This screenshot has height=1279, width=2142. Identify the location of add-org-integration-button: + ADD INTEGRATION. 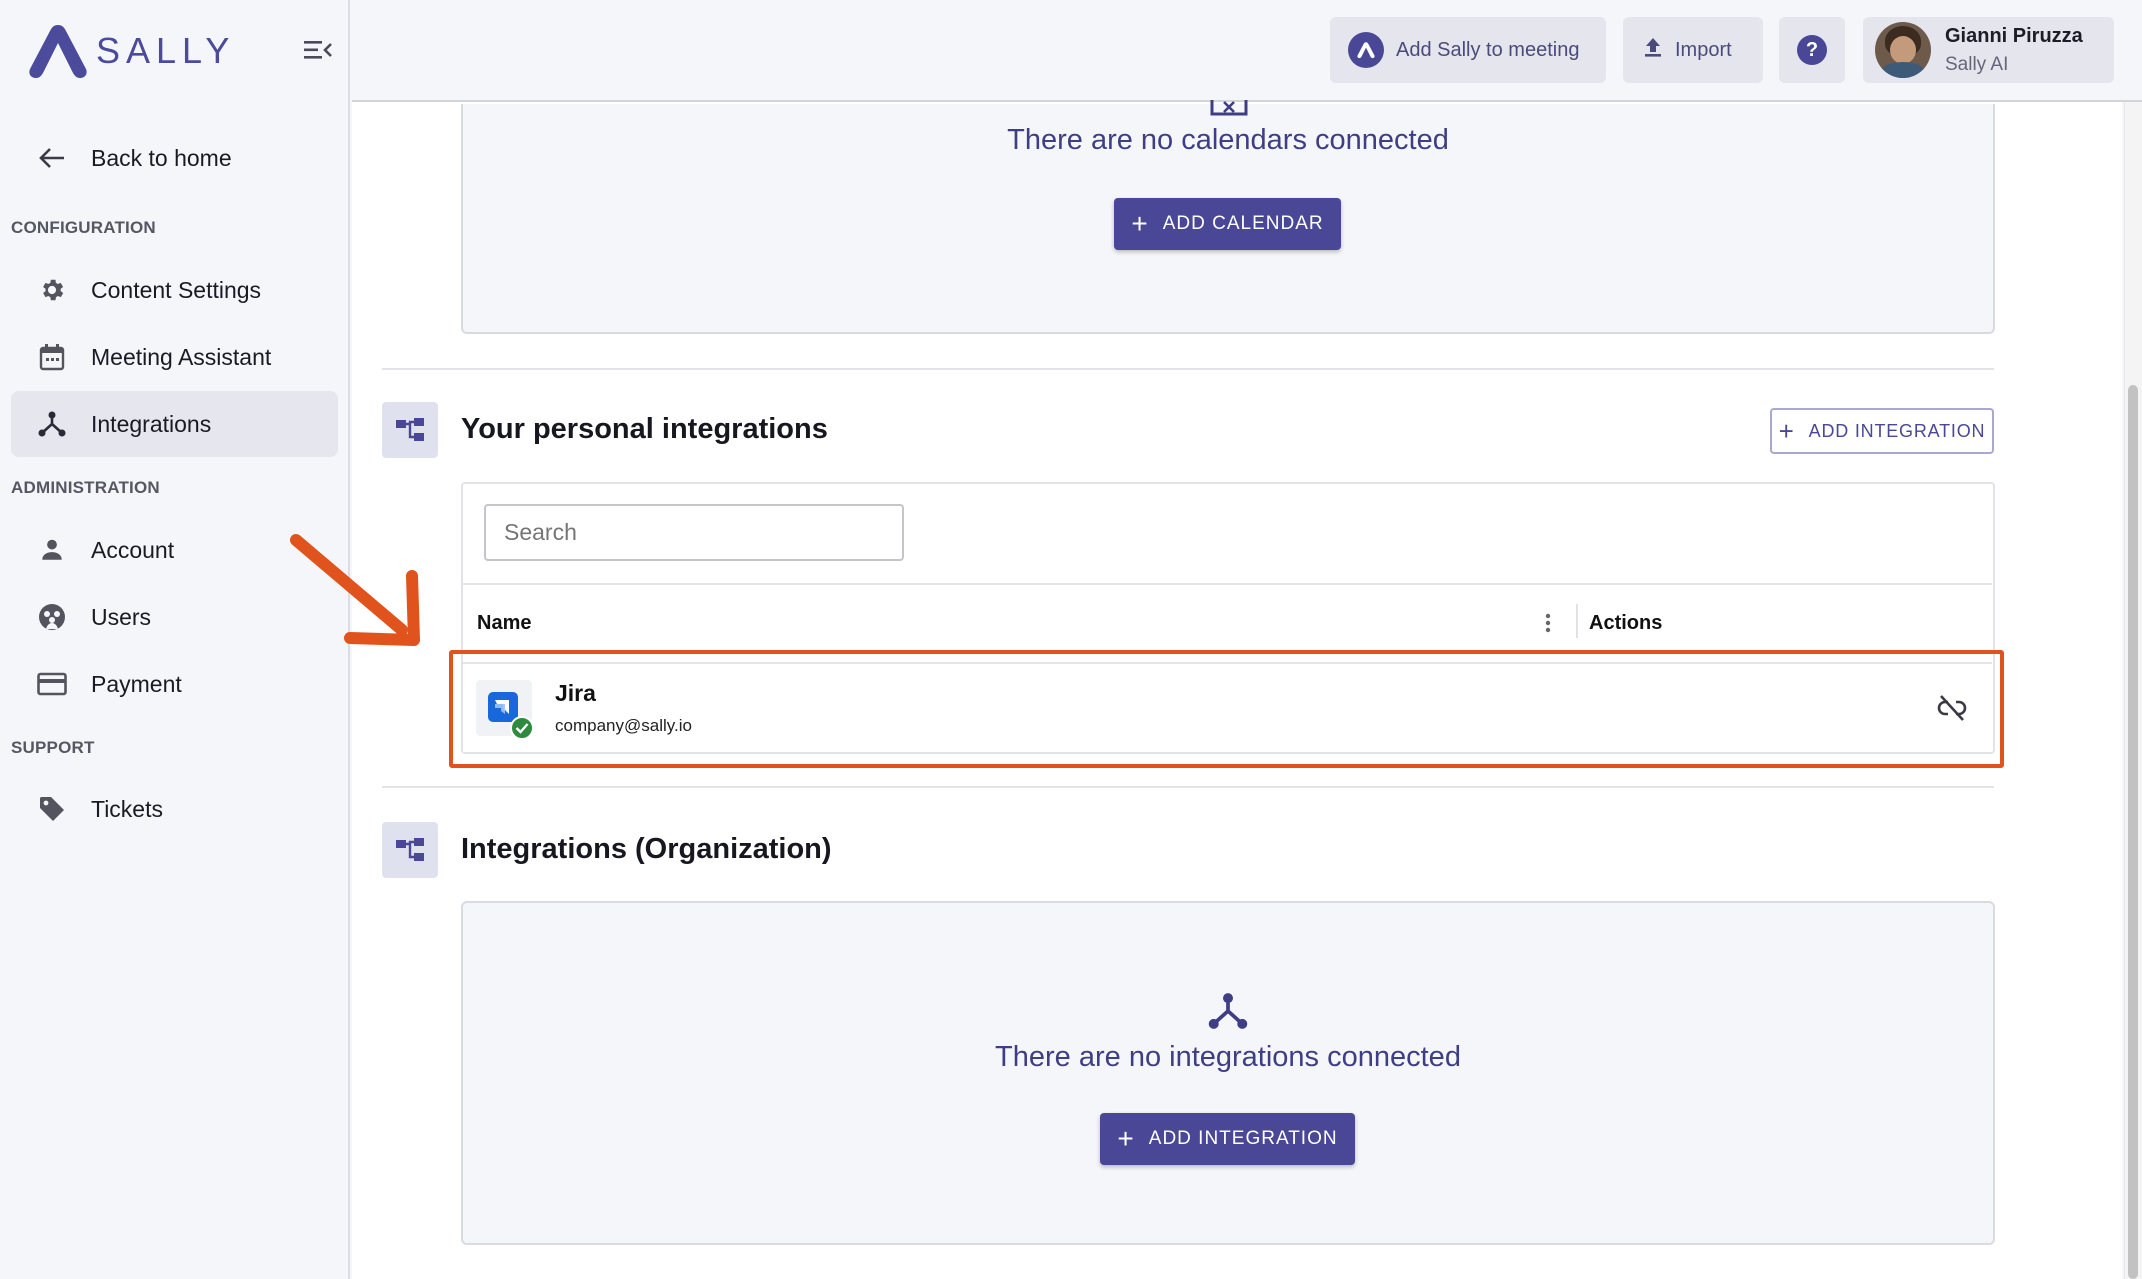
(1227, 1139).